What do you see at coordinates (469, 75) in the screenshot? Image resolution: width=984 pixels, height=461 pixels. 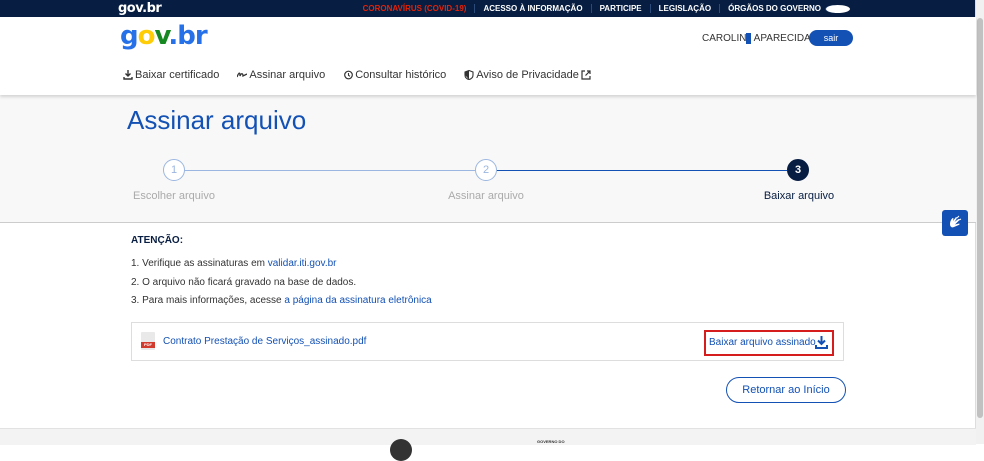 I see `shield-icon` at bounding box center [469, 75].